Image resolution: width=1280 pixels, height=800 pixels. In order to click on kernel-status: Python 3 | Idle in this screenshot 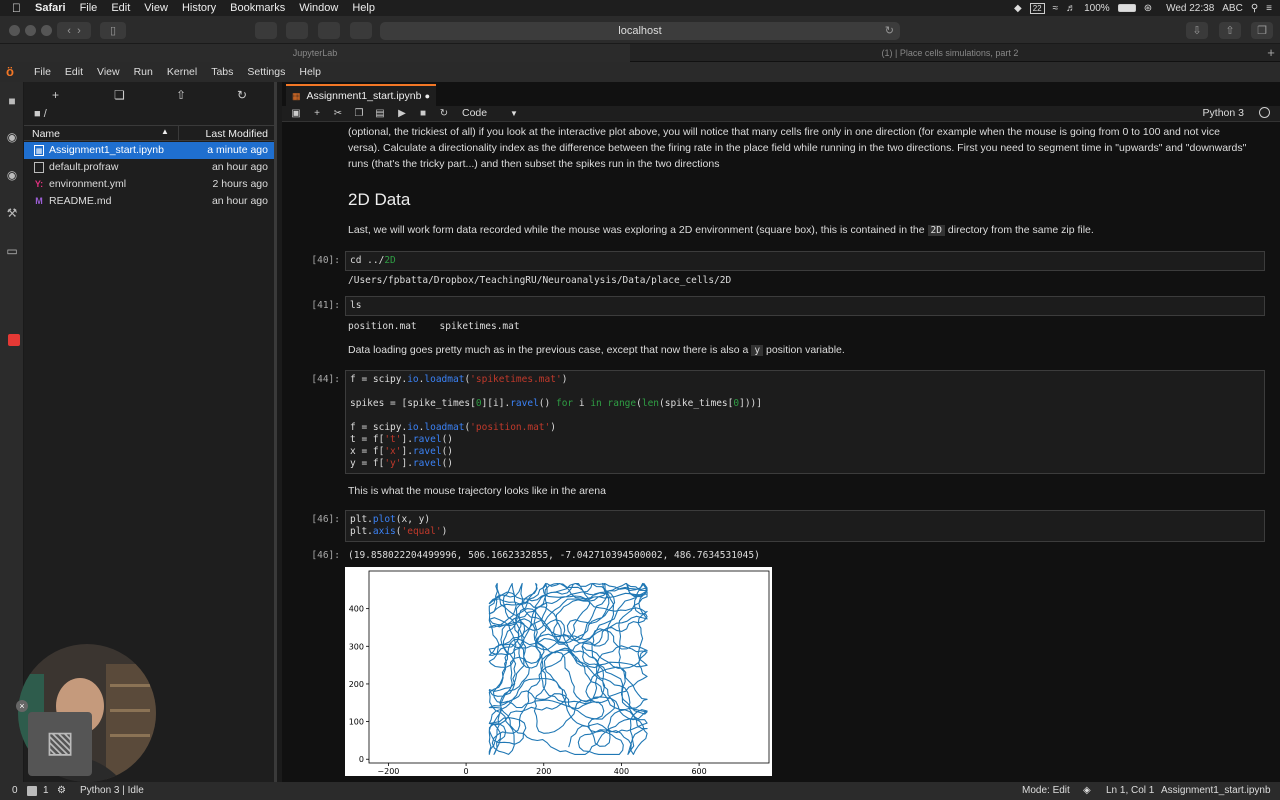, I will do `click(112, 791)`.